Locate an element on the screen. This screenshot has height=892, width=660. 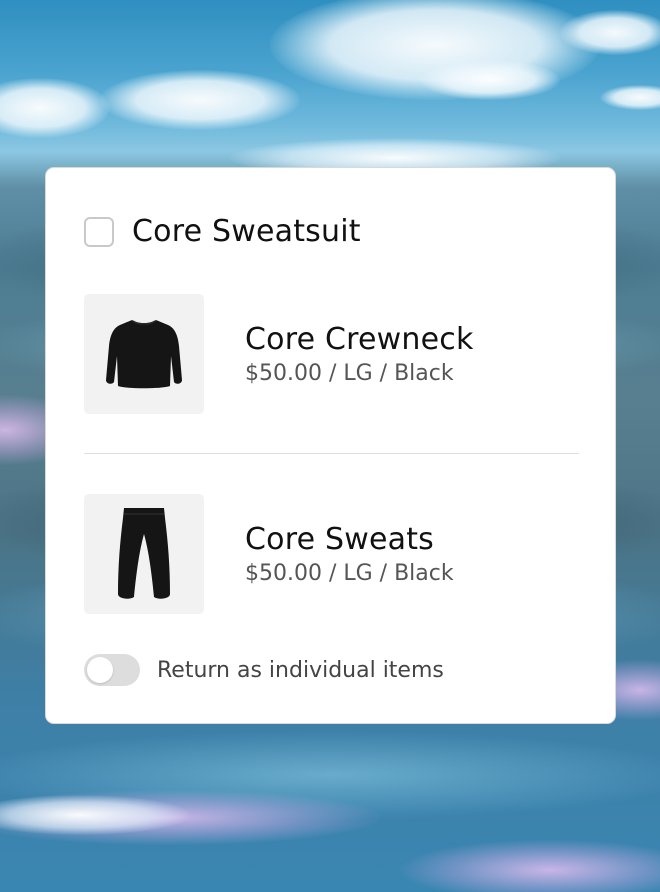
item-divider is located at coordinates (331, 453).